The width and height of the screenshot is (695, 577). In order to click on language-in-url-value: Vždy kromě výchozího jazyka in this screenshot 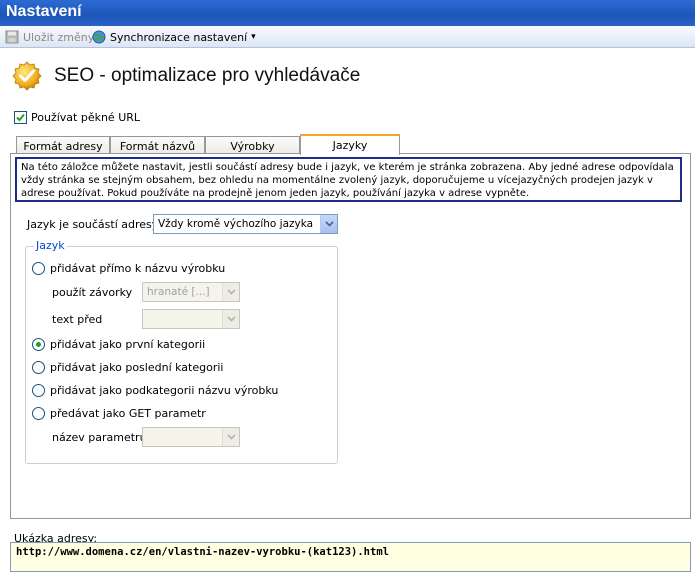, I will do `click(236, 224)`.